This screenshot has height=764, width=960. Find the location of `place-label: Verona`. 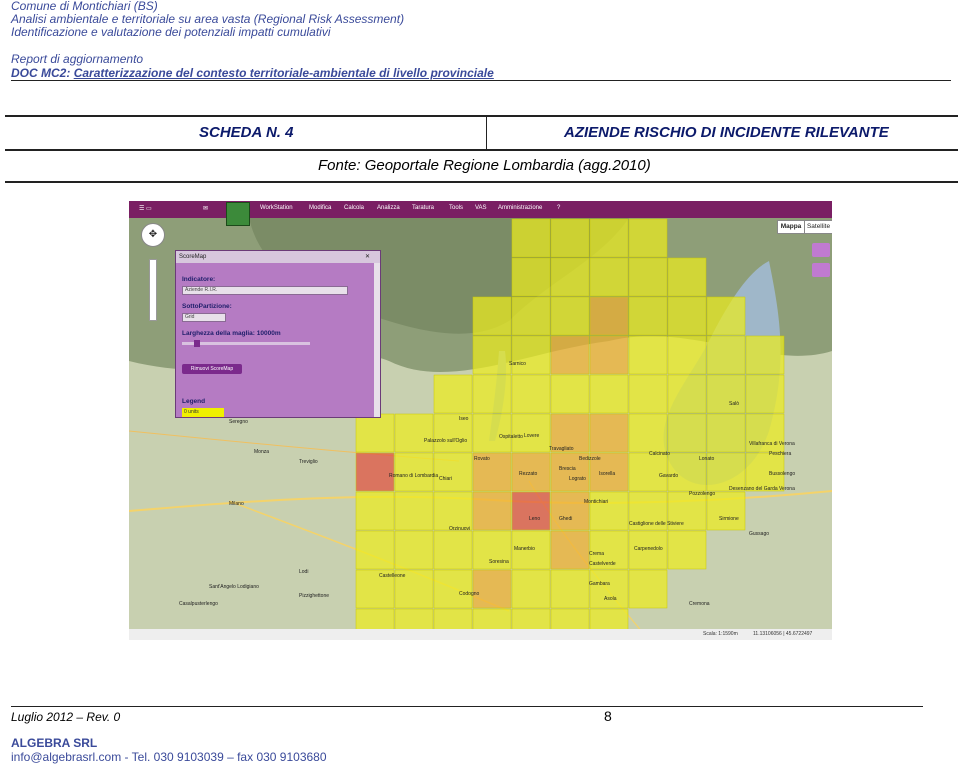

place-label: Verona is located at coordinates (787, 489).